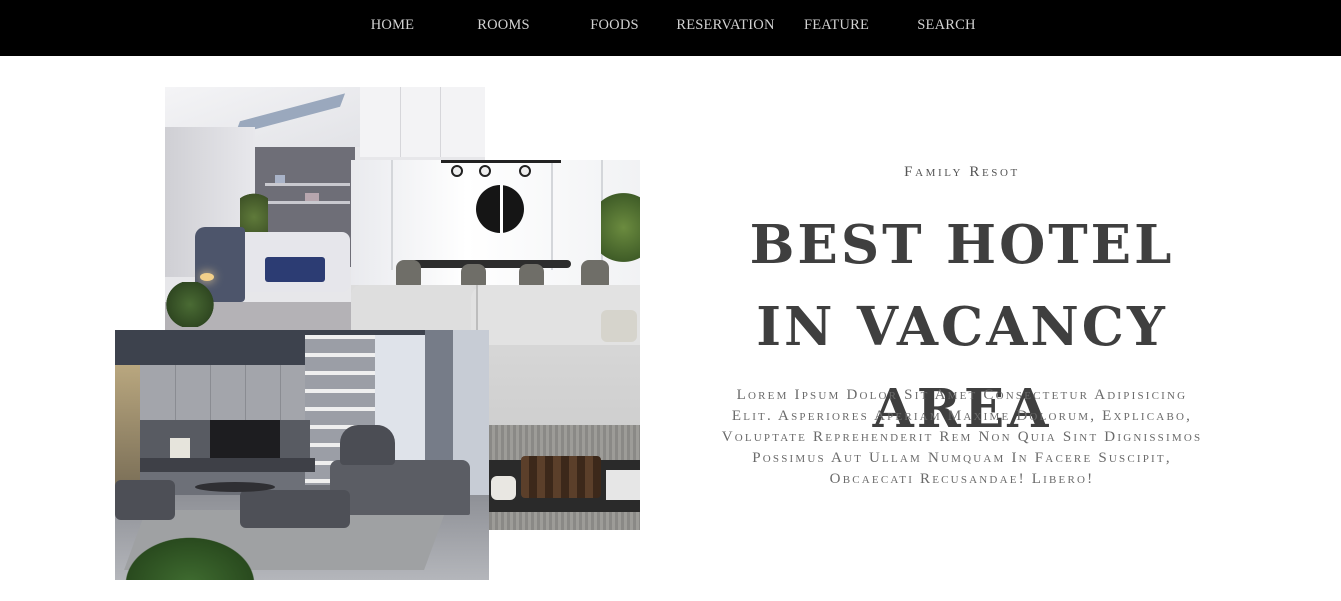 The height and width of the screenshot is (601, 1341). What do you see at coordinates (836, 27) in the screenshot?
I see `nav-feature-link: FEATURE` at bounding box center [836, 27].